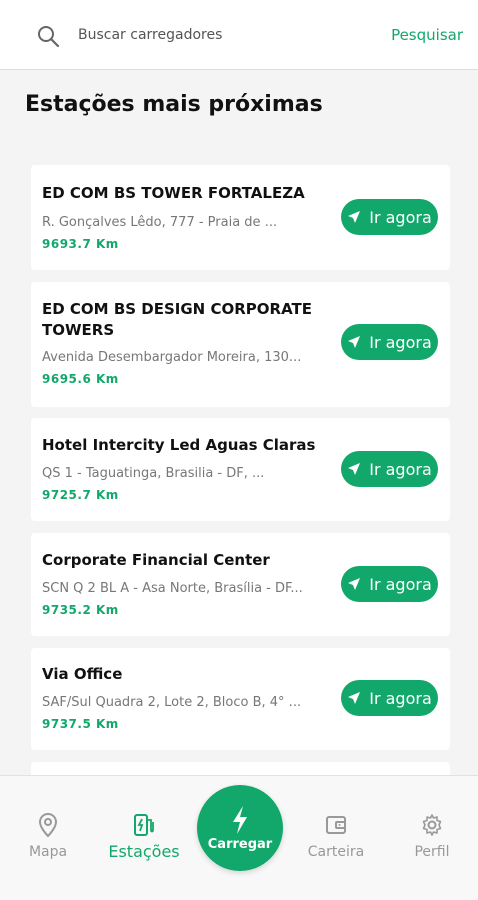 The width and height of the screenshot is (478, 900). What do you see at coordinates (80, 495) in the screenshot?
I see `station-distance: 9725.7 Km` at bounding box center [80, 495].